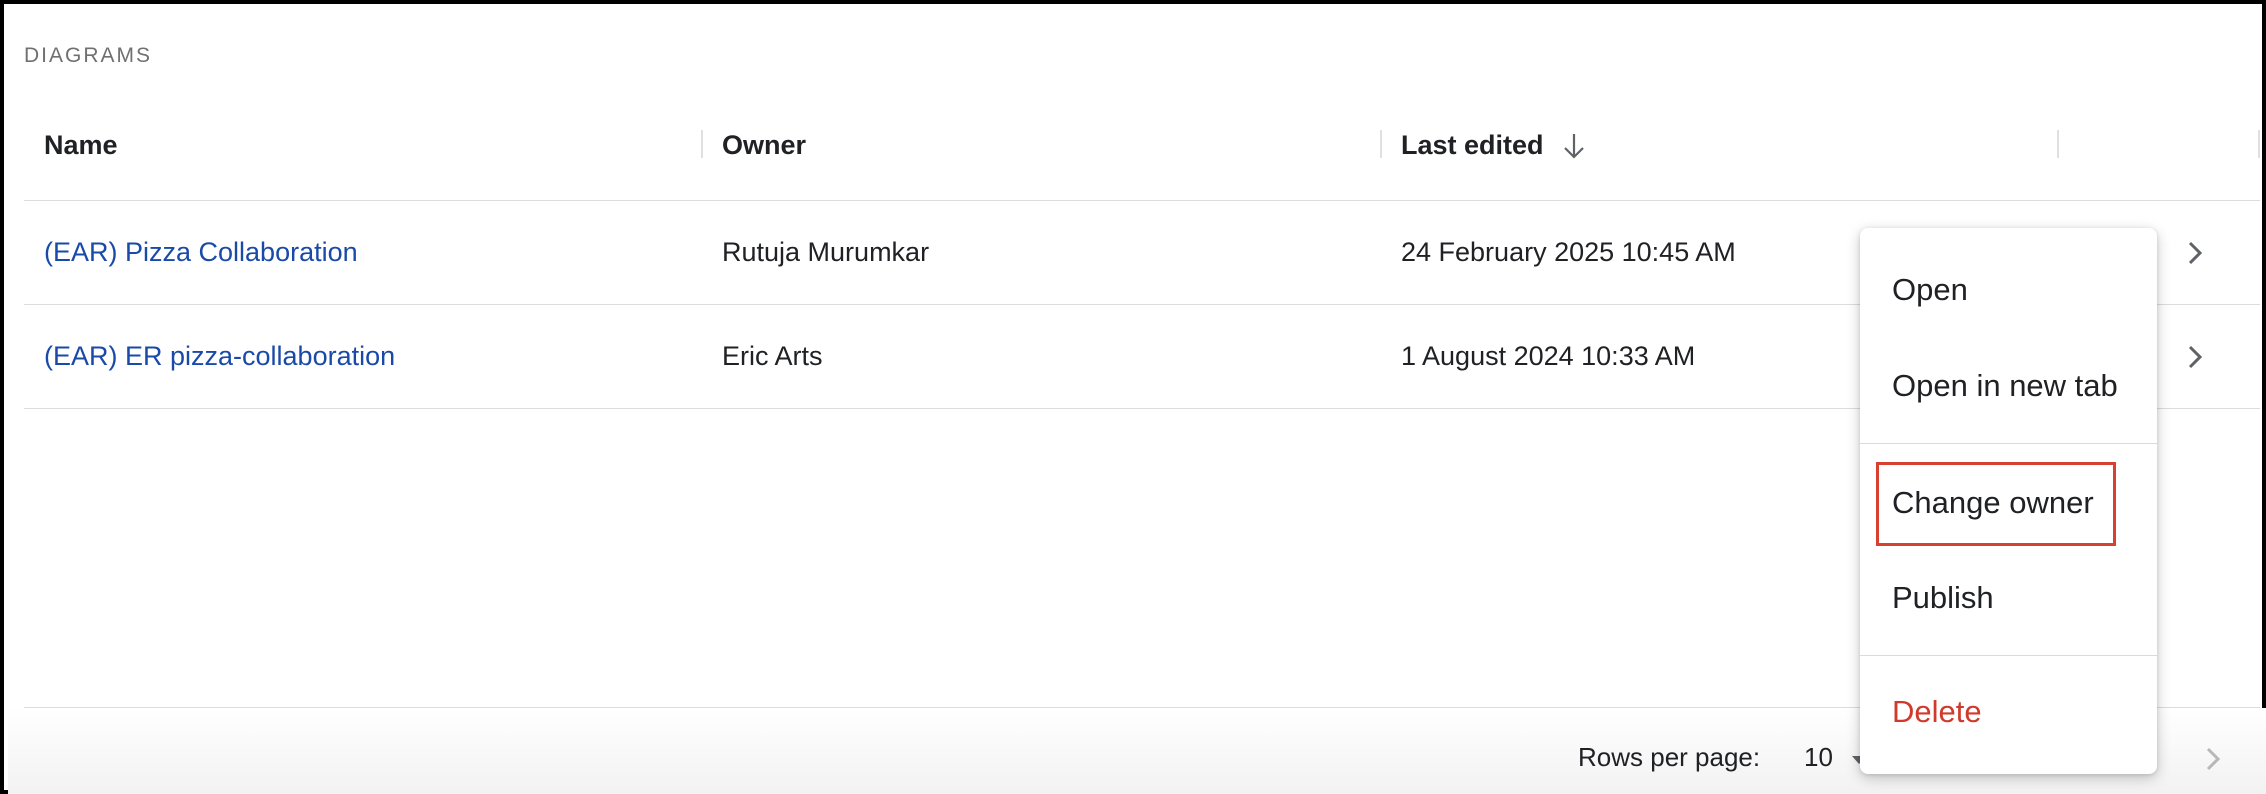  What do you see at coordinates (1937, 712) in the screenshot?
I see `menu-item-delete: Delete` at bounding box center [1937, 712].